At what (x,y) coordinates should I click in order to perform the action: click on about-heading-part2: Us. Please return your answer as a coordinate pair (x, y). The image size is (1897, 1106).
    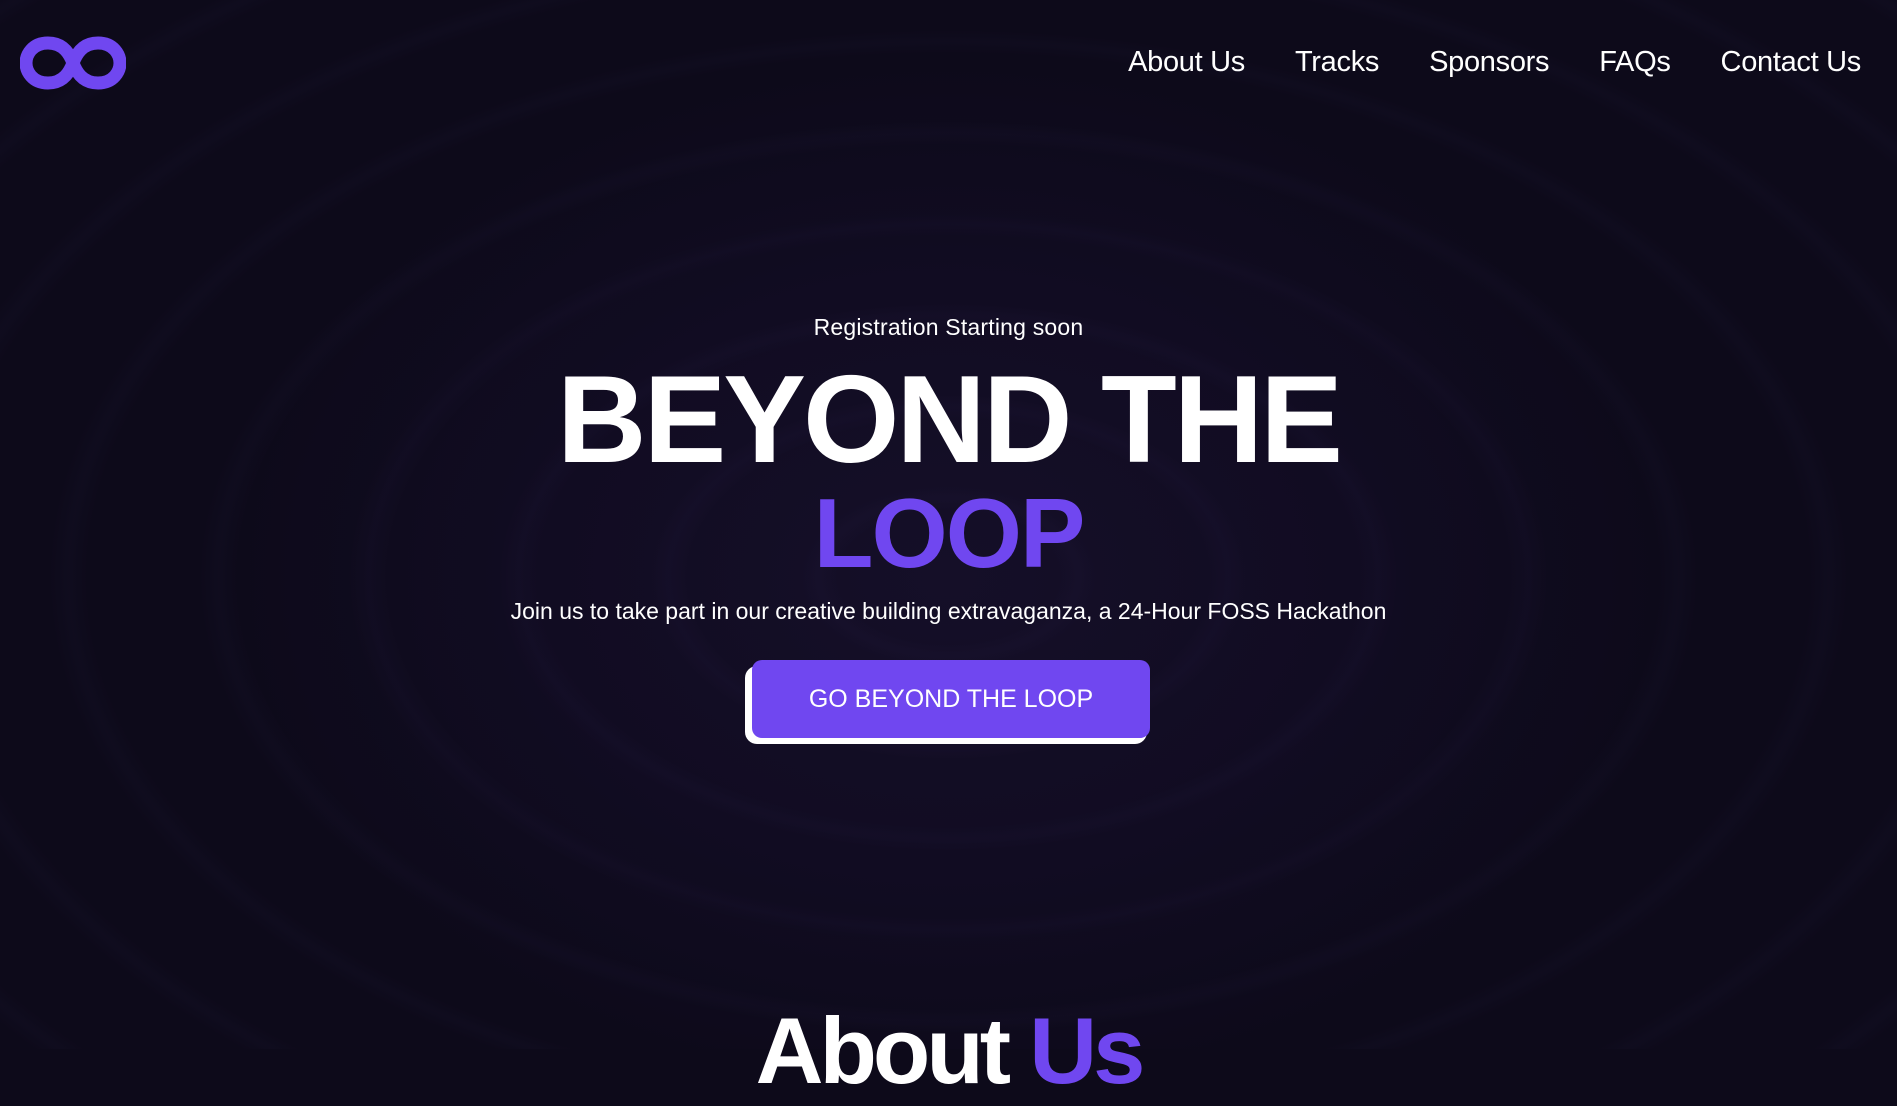
    Looking at the image, I should click on (1087, 1051).